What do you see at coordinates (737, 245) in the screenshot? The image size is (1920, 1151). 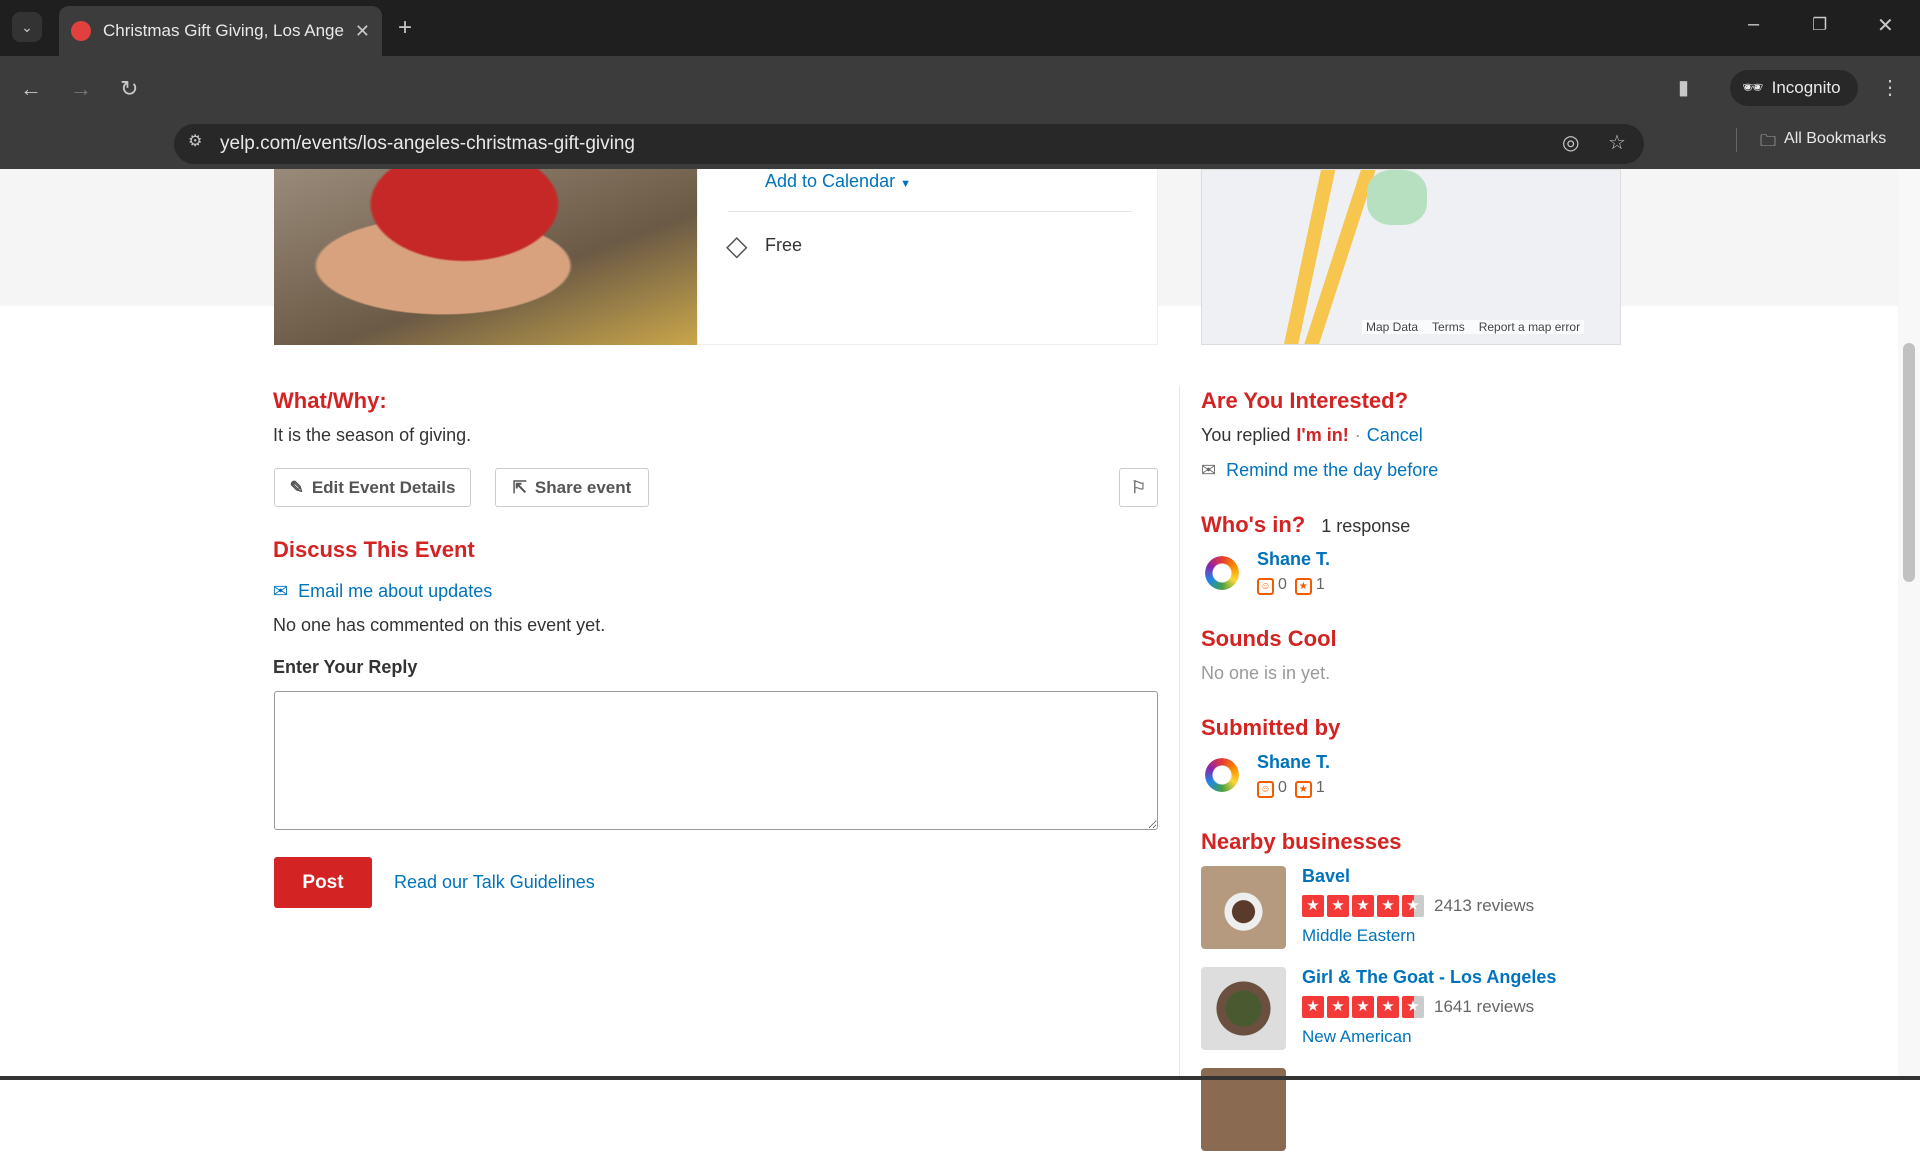 I see `ticket-icon: ◇` at bounding box center [737, 245].